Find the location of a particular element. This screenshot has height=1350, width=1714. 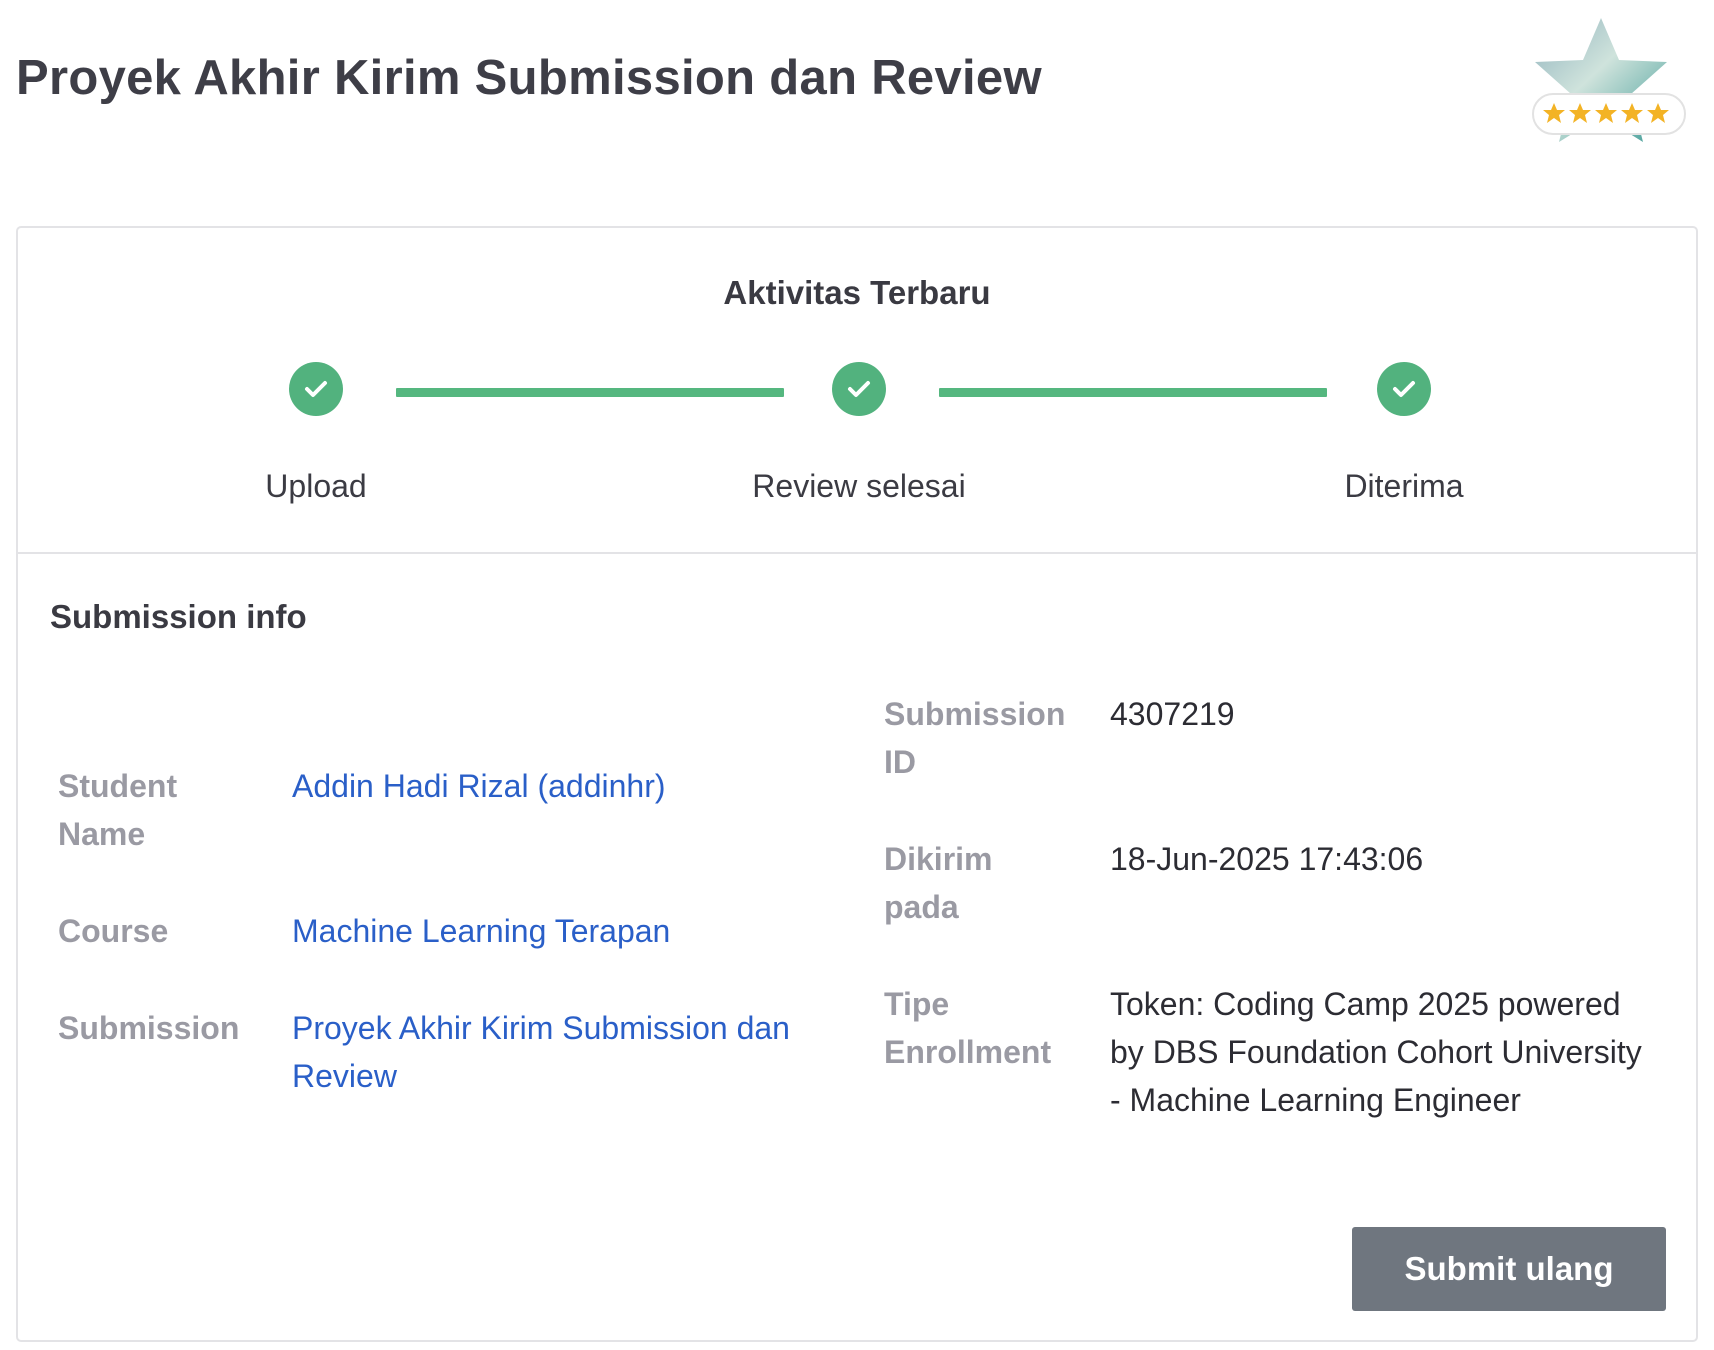

submission-label: Submission is located at coordinates (149, 1028).